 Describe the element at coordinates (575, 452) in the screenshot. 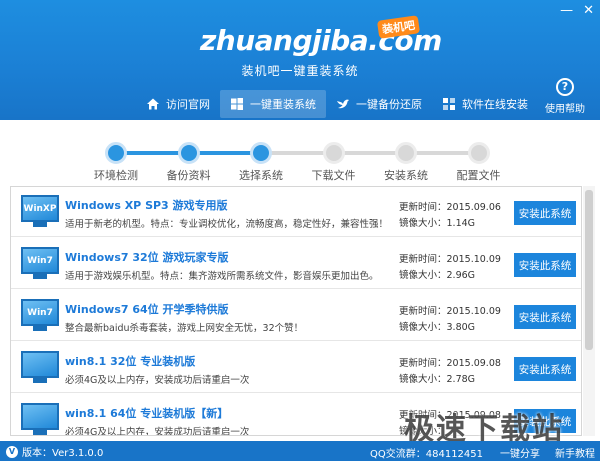

I see `tutorial-button: 新手教程` at that location.